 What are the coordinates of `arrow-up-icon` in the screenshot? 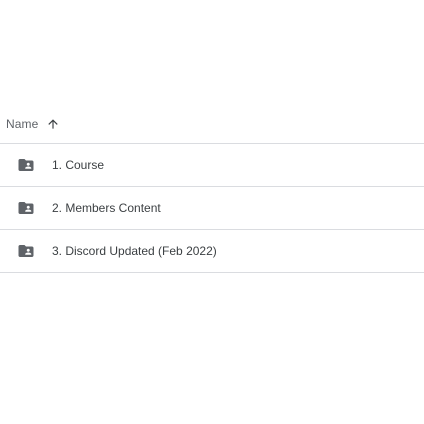 It's located at (53, 124).